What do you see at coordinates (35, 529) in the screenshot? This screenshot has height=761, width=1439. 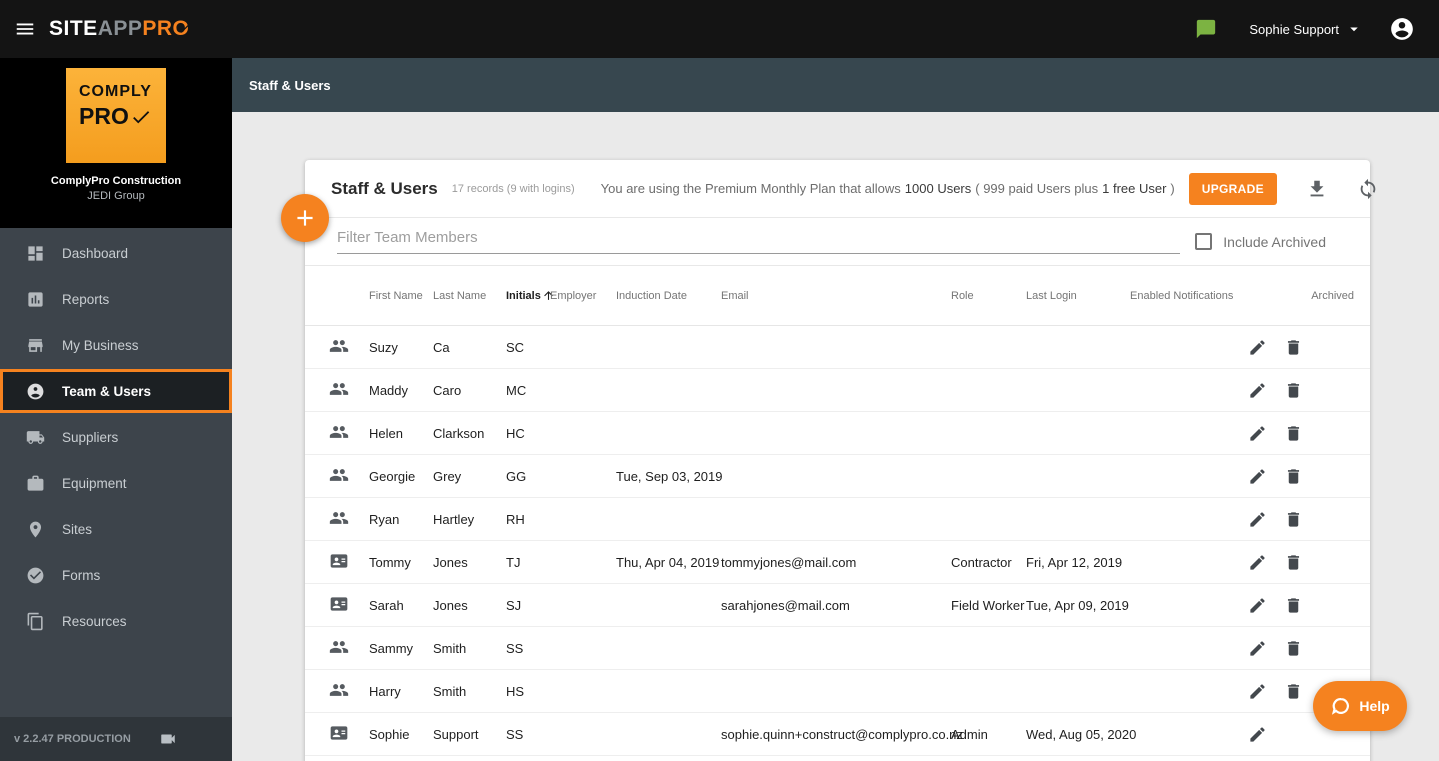 I see `map-pin-icon` at bounding box center [35, 529].